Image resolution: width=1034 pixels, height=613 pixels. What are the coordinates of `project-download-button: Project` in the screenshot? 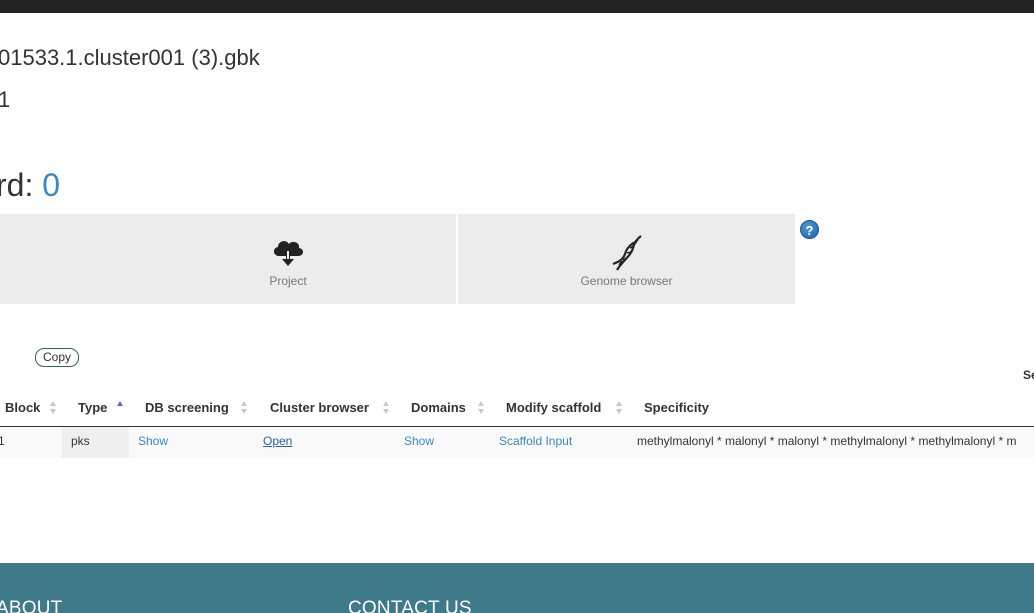 It's located at (288, 259).